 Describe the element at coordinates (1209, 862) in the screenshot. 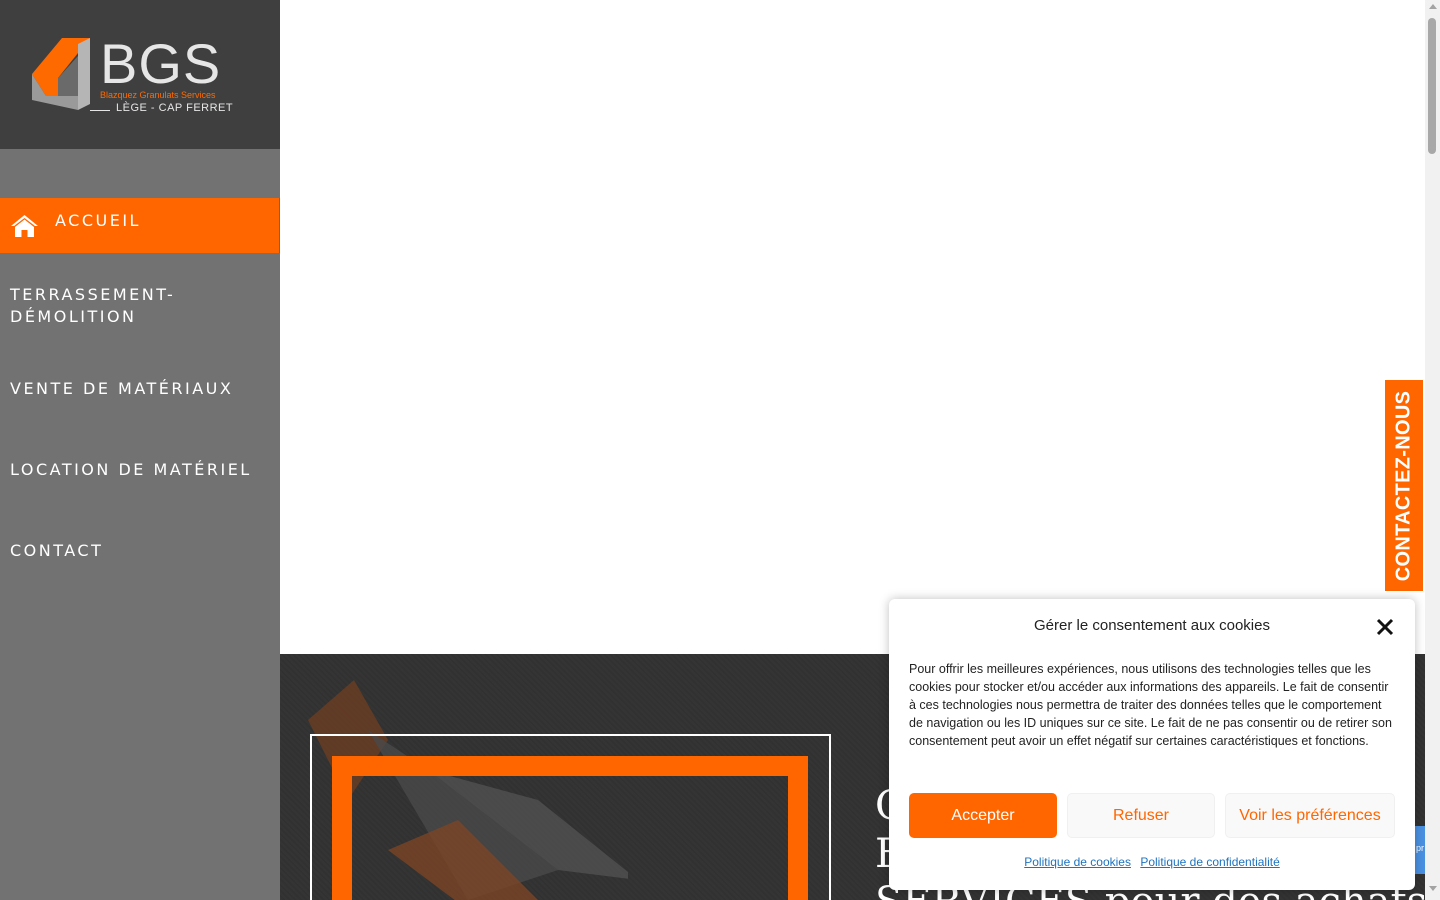

I see `privacy-policy-link: Politique de confidentialité` at that location.